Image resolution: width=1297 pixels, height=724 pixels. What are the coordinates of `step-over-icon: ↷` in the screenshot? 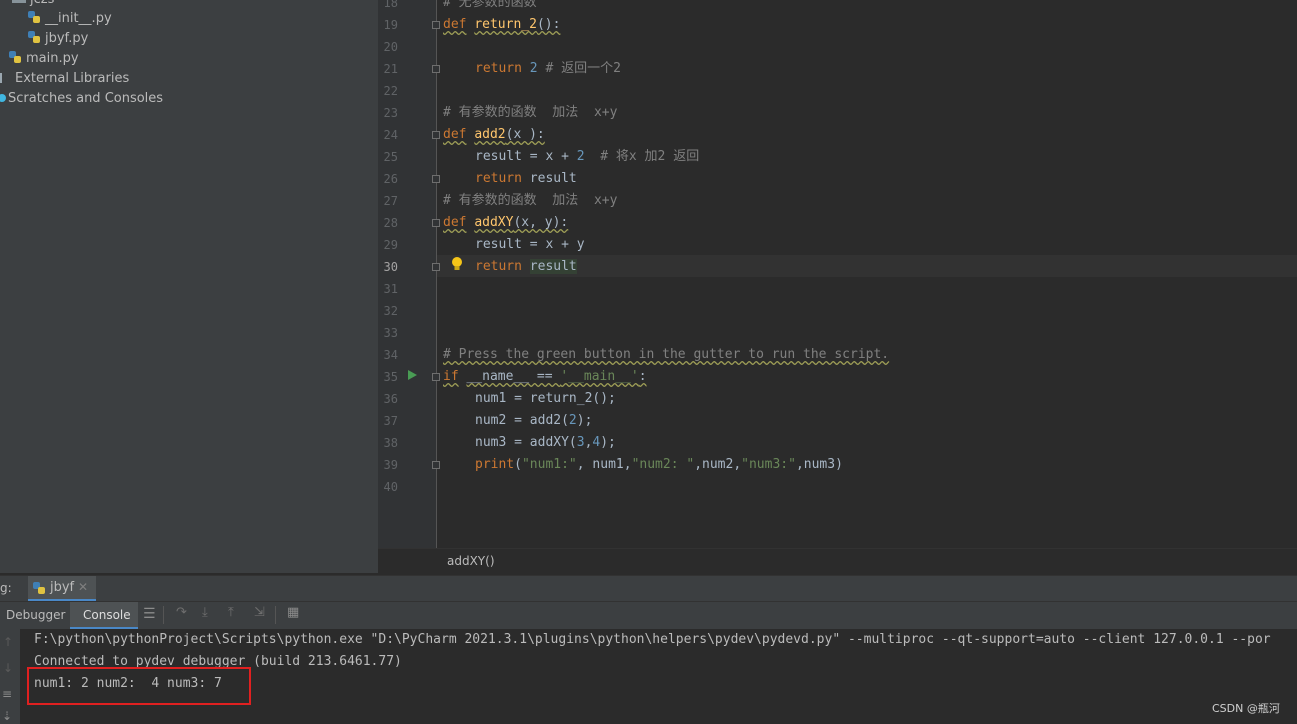 It's located at (181, 612).